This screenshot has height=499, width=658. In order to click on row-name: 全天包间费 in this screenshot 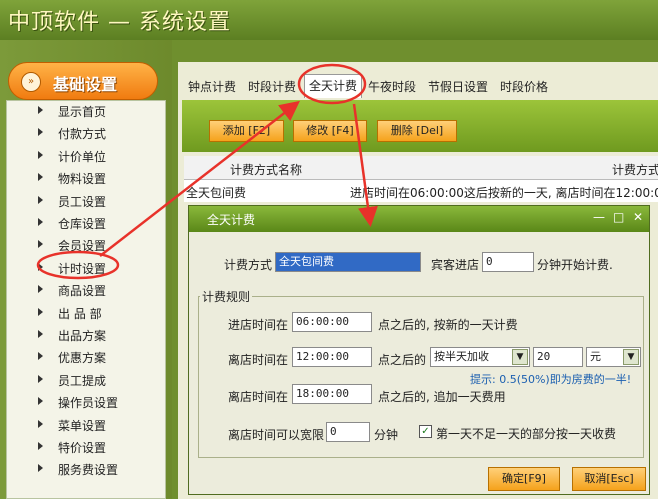, I will do `click(216, 193)`.